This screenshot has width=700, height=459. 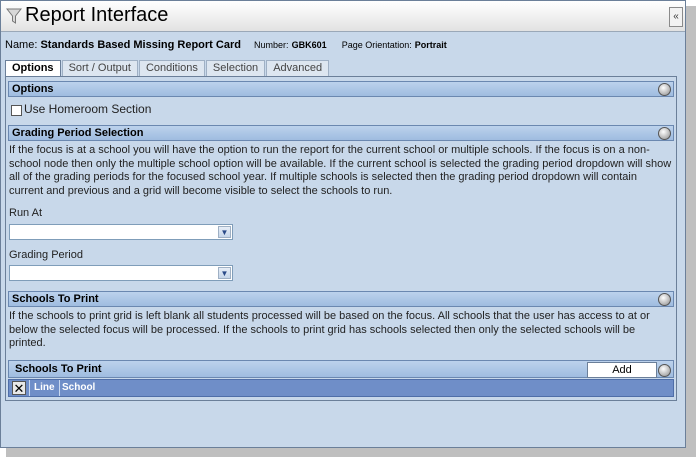 I want to click on window-title: Report Interface, so click(x=97, y=15).